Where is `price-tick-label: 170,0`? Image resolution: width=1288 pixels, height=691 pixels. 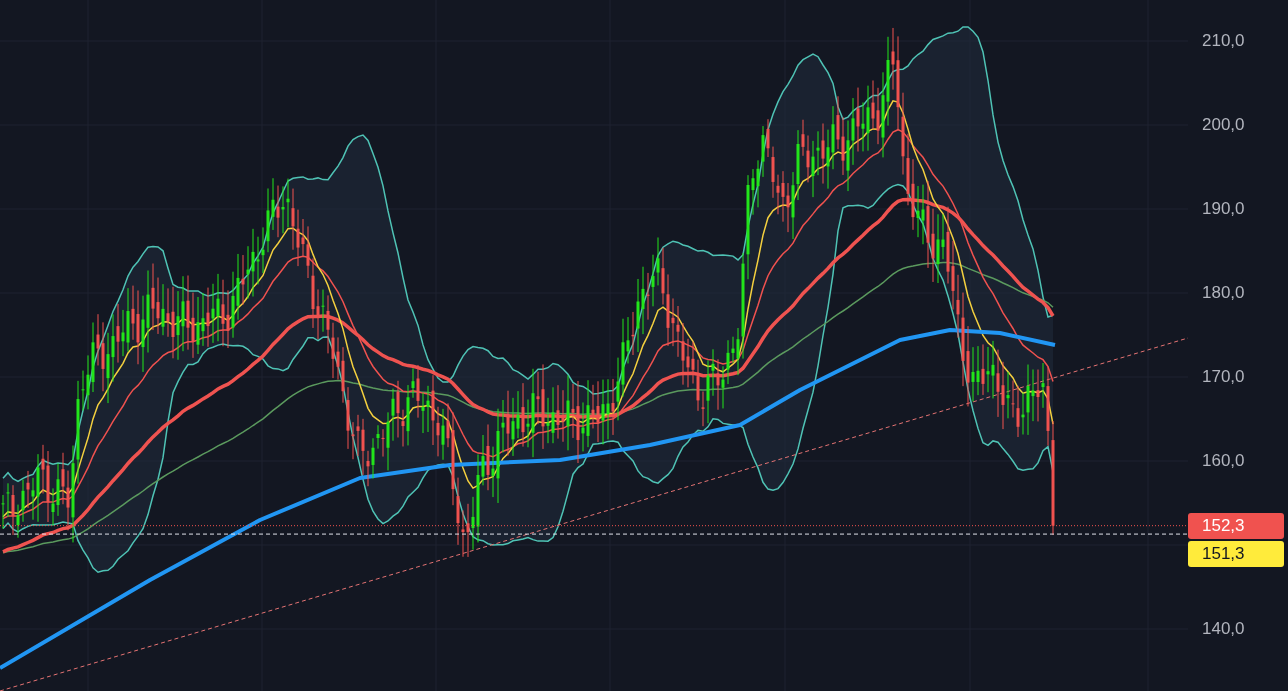
price-tick-label: 170,0 is located at coordinates (1223, 377).